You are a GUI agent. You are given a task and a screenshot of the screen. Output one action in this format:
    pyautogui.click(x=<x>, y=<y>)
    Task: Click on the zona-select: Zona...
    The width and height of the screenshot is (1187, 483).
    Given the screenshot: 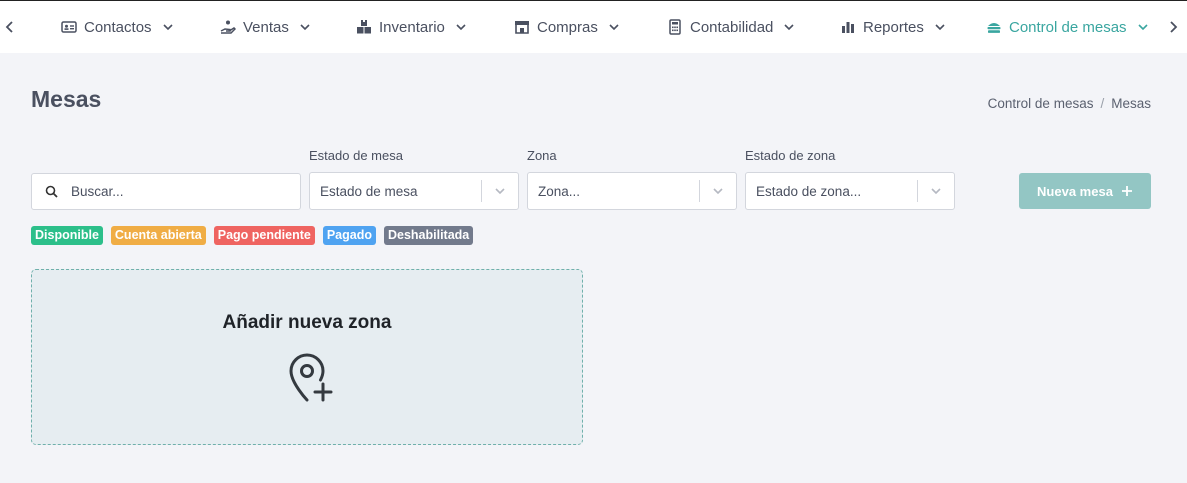 What is the action you would take?
    pyautogui.click(x=632, y=191)
    